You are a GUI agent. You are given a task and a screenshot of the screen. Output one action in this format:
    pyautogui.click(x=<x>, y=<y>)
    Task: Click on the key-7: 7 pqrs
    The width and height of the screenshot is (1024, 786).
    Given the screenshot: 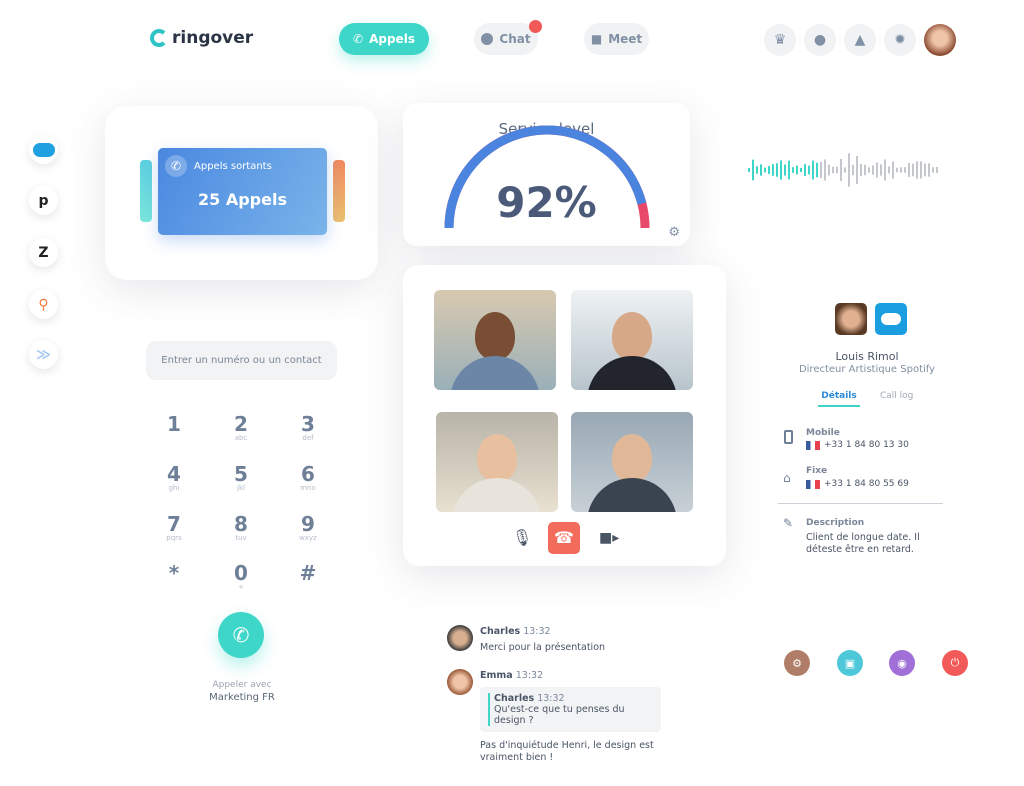 What is the action you would take?
    pyautogui.click(x=174, y=528)
    